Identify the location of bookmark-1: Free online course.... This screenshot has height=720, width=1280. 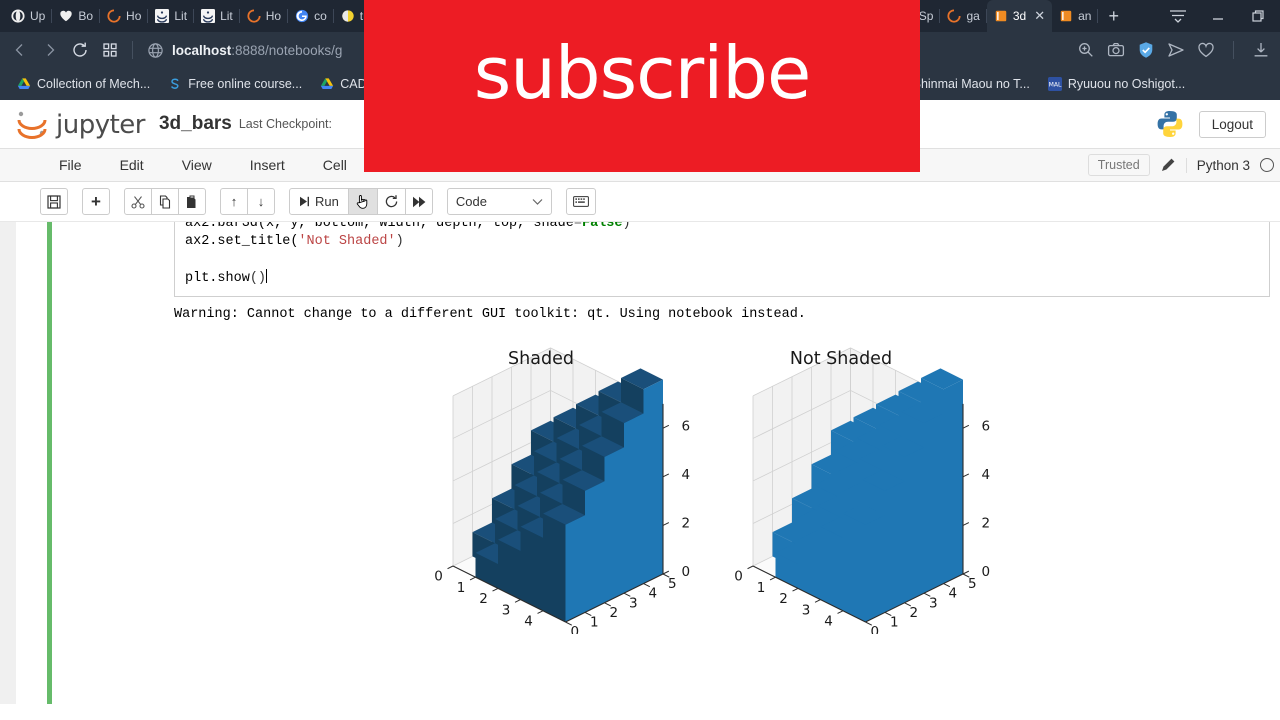
(235, 84).